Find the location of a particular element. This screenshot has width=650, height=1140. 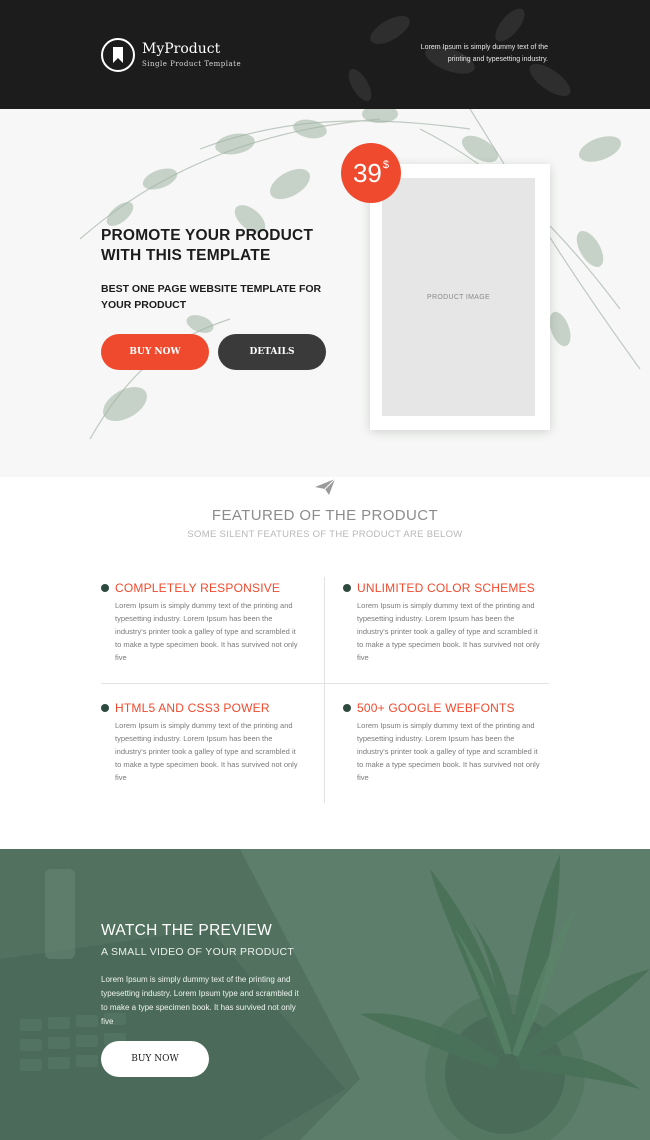

logo: MyProduct Single Product Template is located at coordinates (171, 55).